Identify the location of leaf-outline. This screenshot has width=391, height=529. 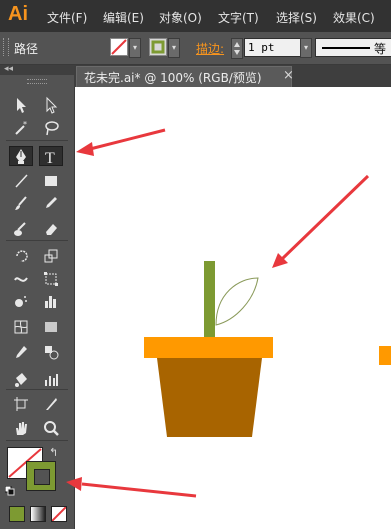
(237, 301).